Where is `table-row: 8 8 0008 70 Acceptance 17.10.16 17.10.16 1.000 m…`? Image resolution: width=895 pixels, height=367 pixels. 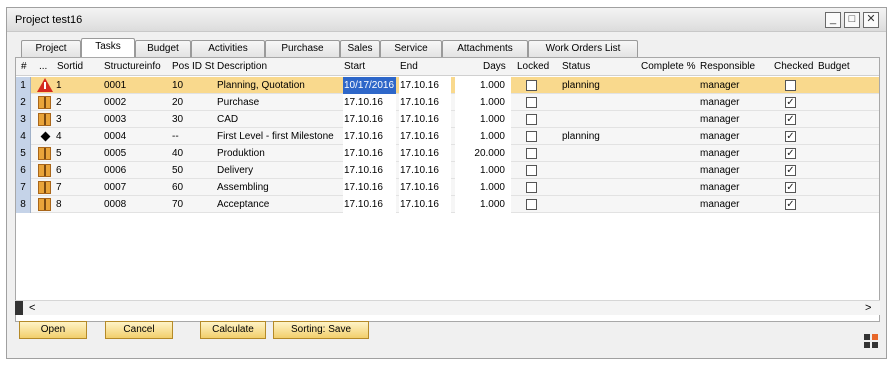 table-row: 8 8 0008 70 Acceptance 17.10.16 17.10.16 1.000 m… is located at coordinates (447, 204).